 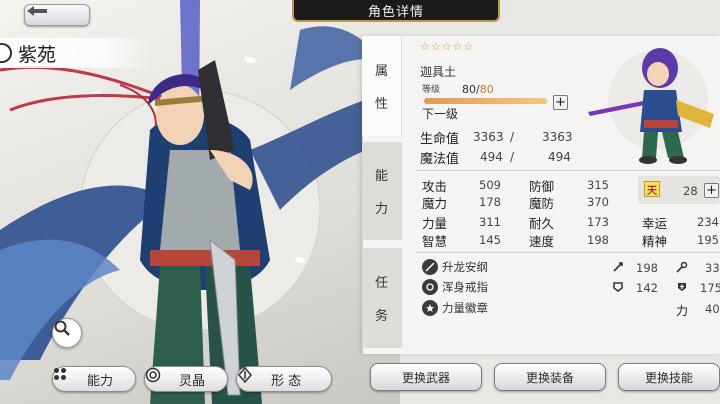 I want to click on mp-label: 魔法值, so click(x=440, y=159).